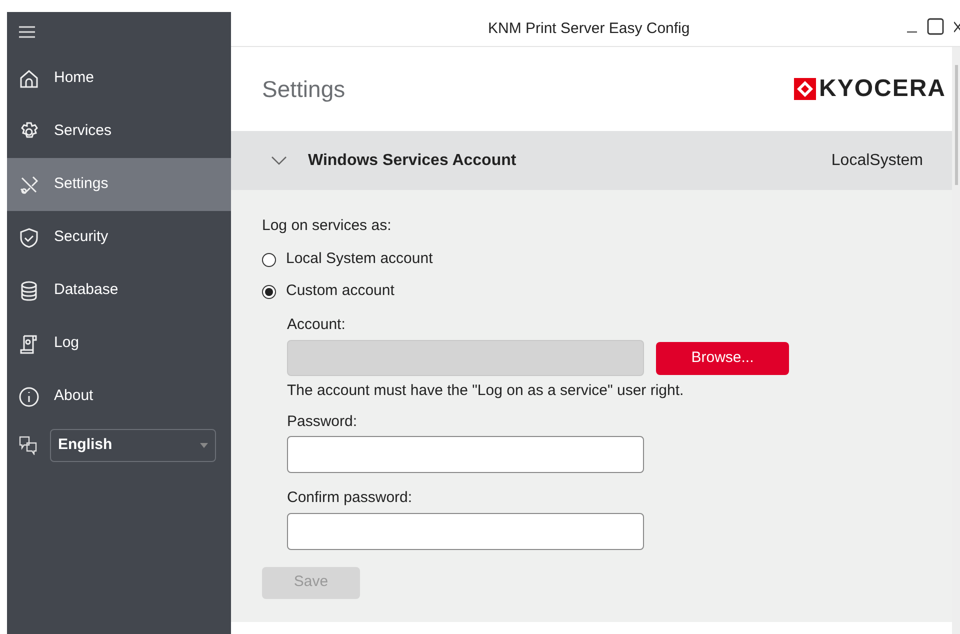  What do you see at coordinates (870, 89) in the screenshot?
I see `kyocera-logo: KYOCERA` at bounding box center [870, 89].